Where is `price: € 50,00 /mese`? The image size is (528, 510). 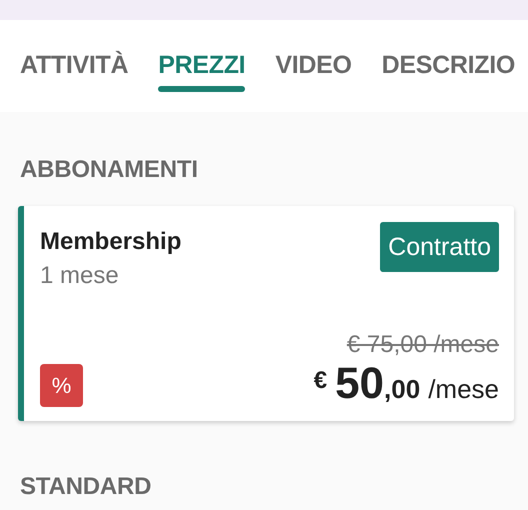 price: € 50,00 /mese is located at coordinates (406, 384).